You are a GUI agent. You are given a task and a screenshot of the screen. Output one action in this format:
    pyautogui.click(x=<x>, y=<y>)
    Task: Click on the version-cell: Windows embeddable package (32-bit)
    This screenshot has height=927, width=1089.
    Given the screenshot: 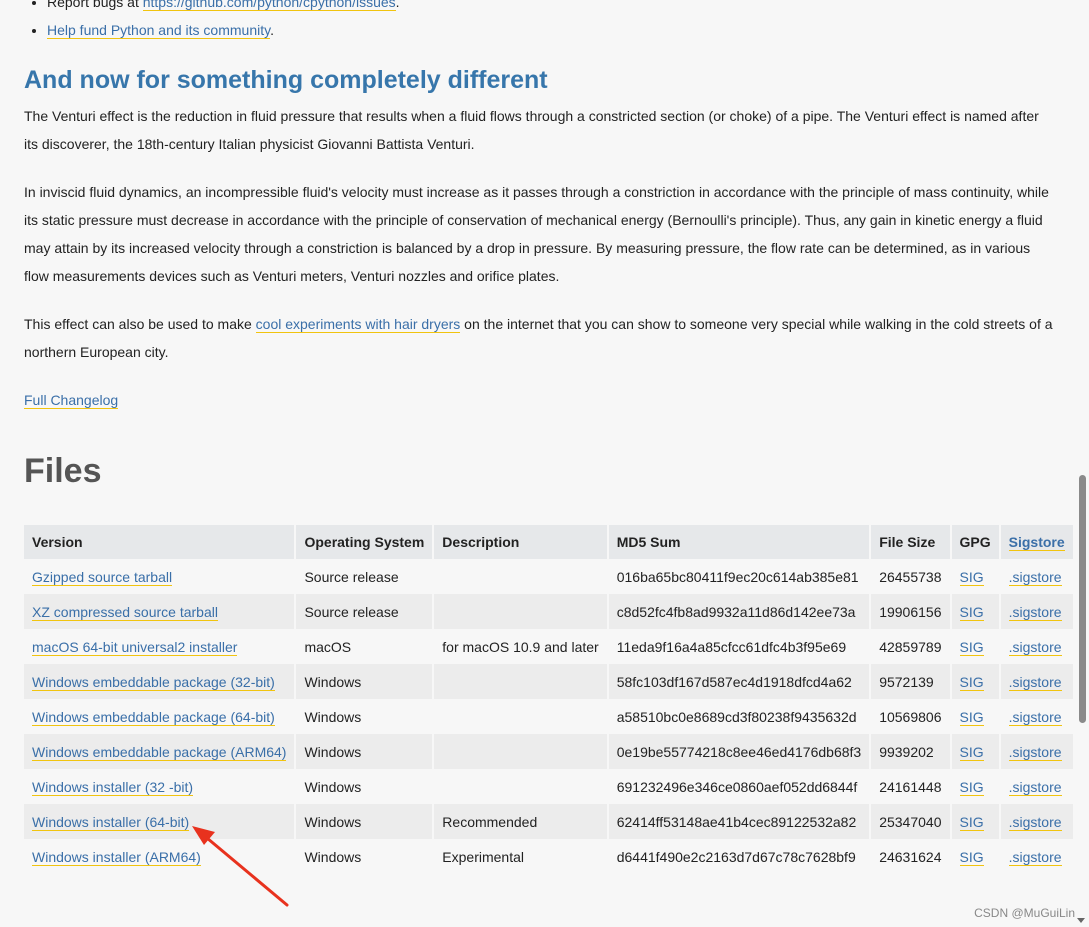 What is the action you would take?
    pyautogui.click(x=159, y=681)
    